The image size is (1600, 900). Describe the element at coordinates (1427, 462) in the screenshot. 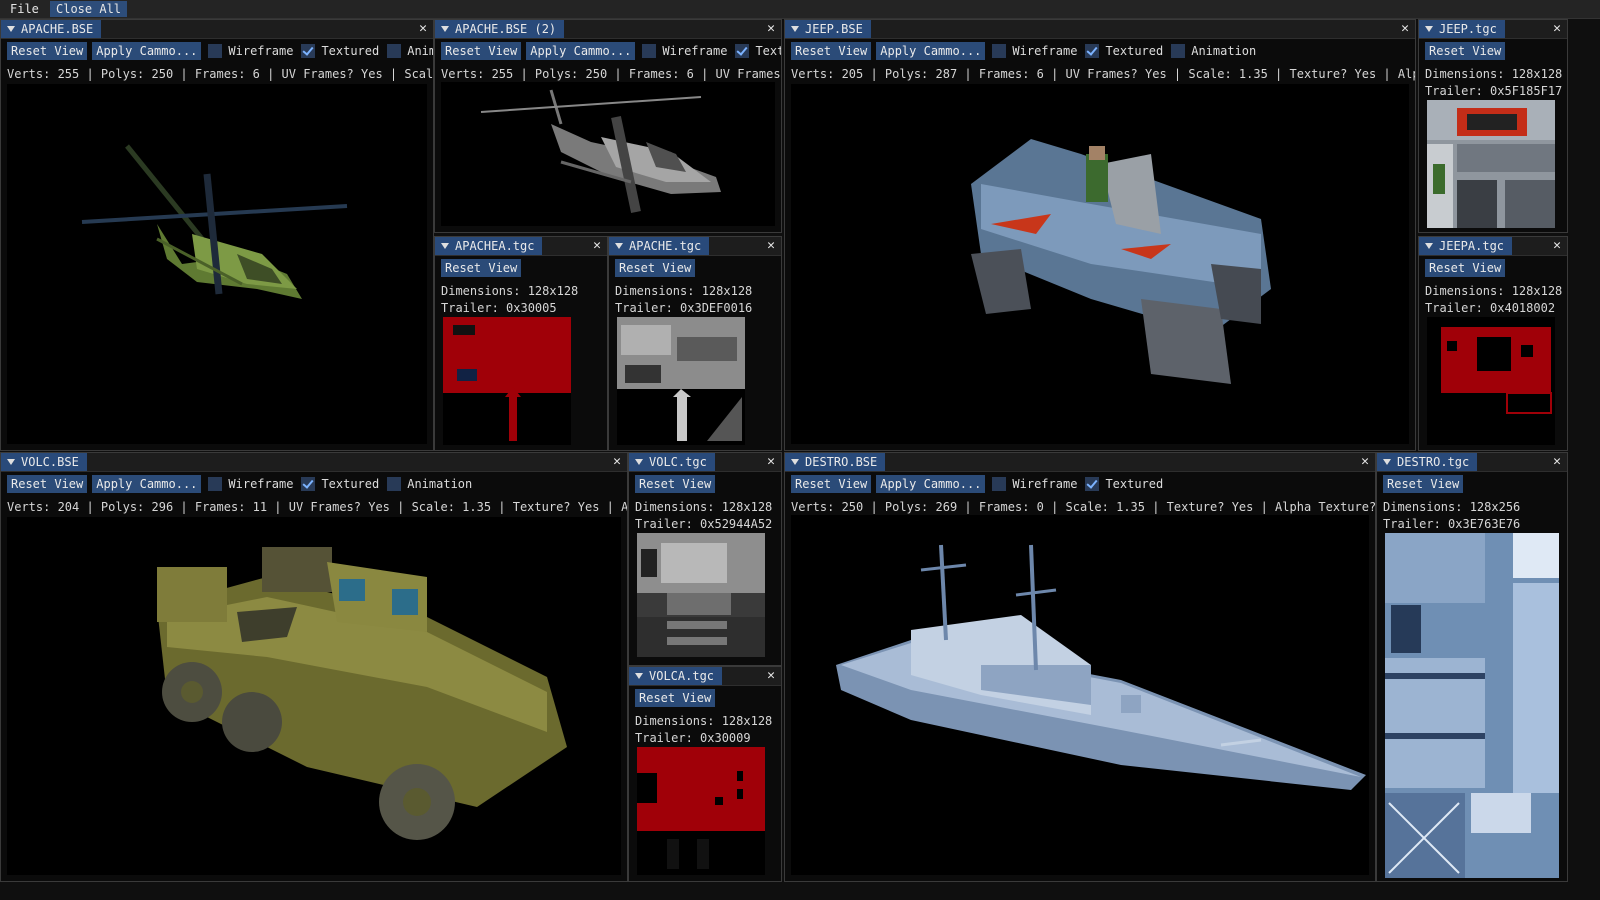

I see `window-tab: DESTRO.tgc` at that location.